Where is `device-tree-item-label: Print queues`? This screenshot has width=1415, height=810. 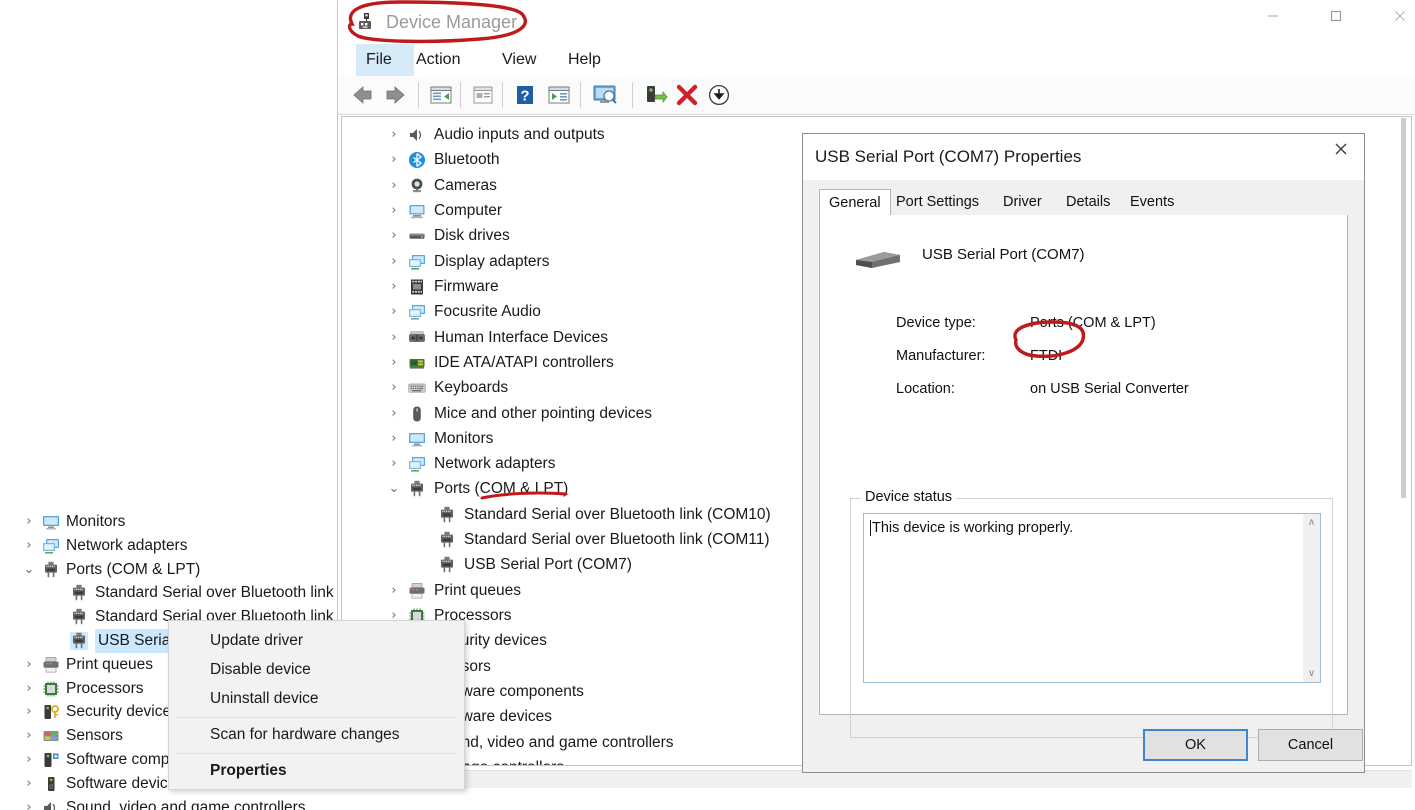
device-tree-item-label: Print queues is located at coordinates (478, 590).